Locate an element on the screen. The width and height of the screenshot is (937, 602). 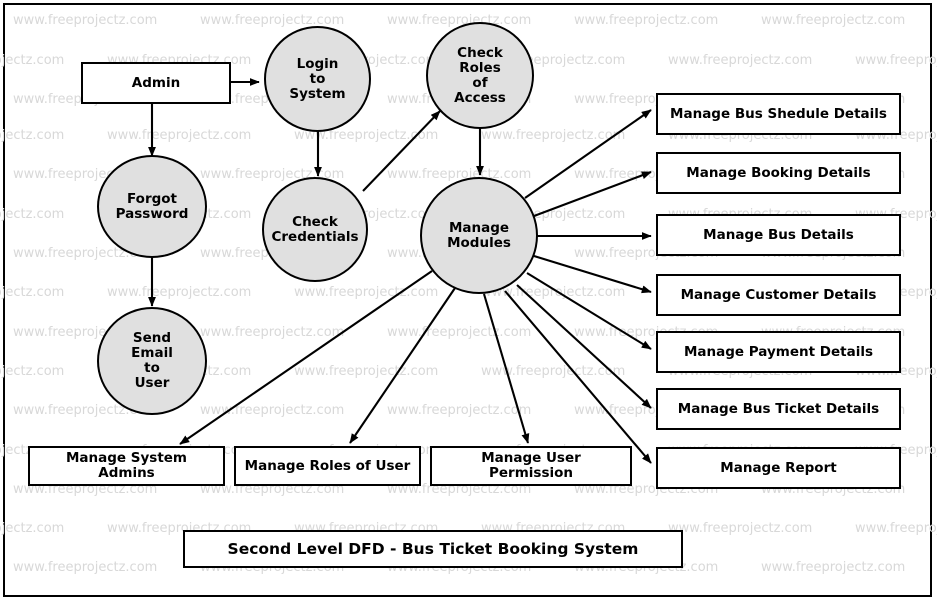
data-store-manage-customer-details: Manage Customer Details is located at coordinates (778, 295).